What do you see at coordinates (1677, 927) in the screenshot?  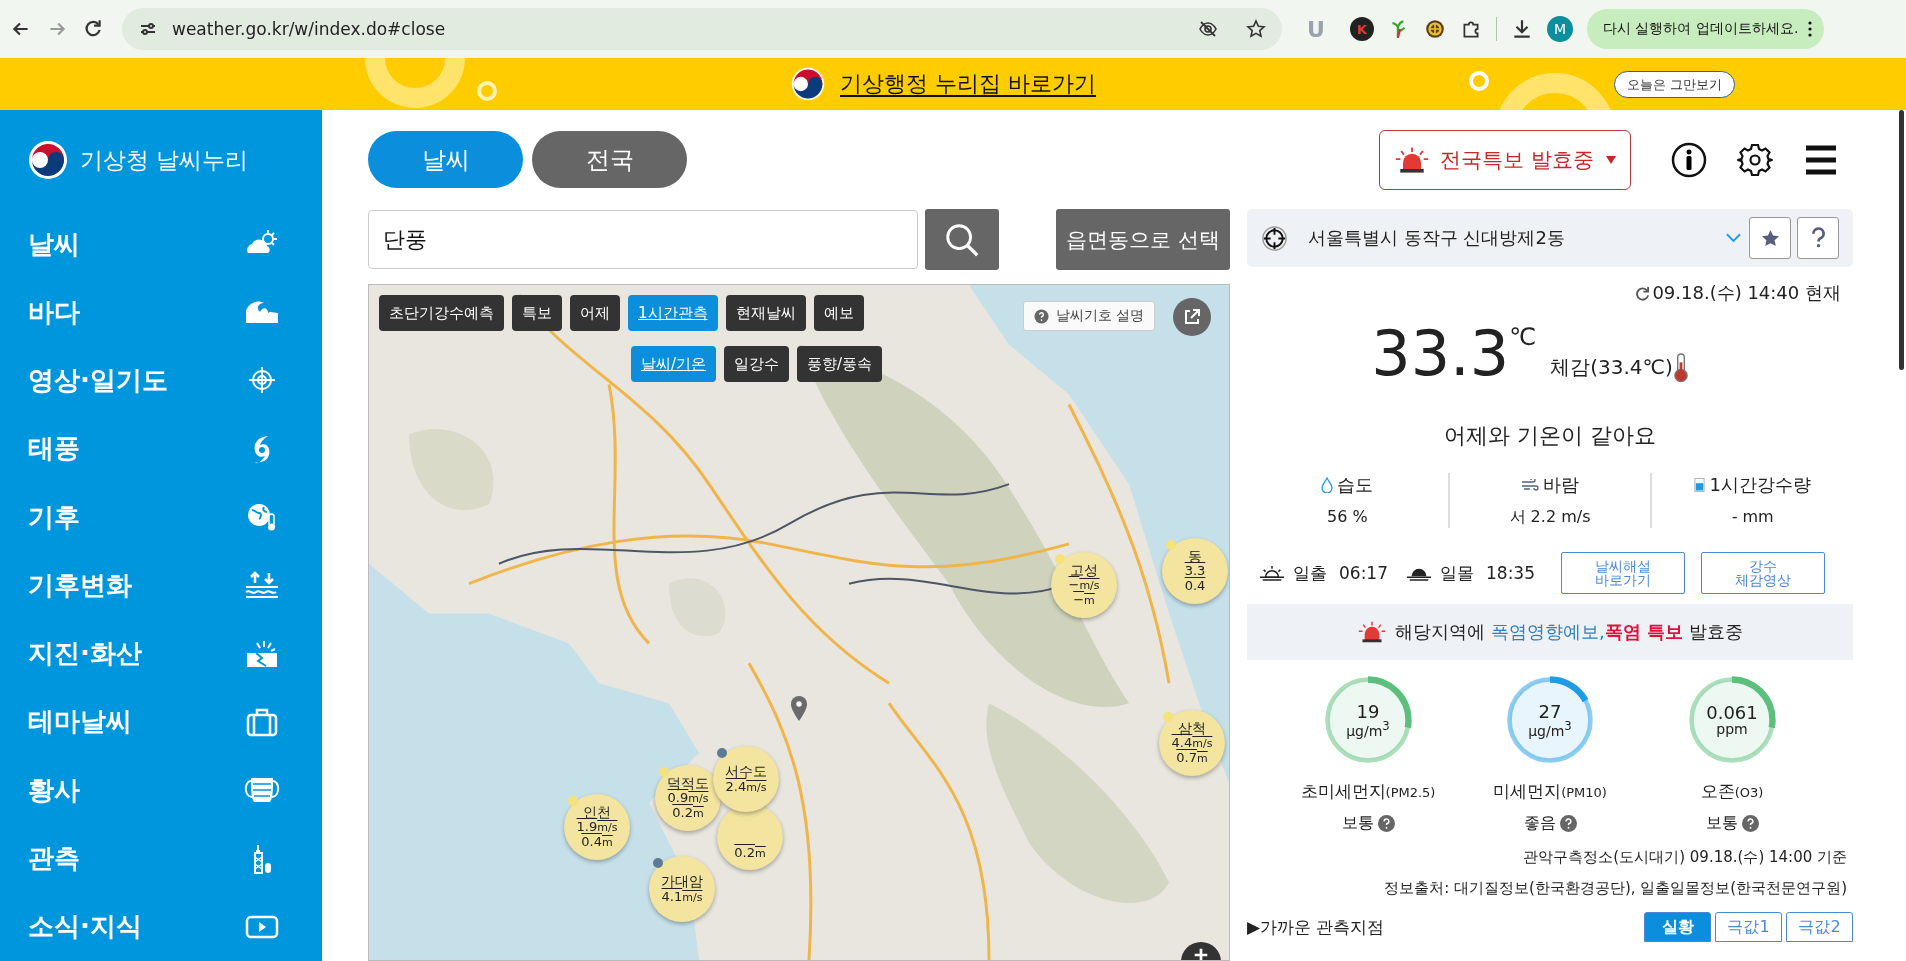 I see `tab: 실황` at bounding box center [1677, 927].